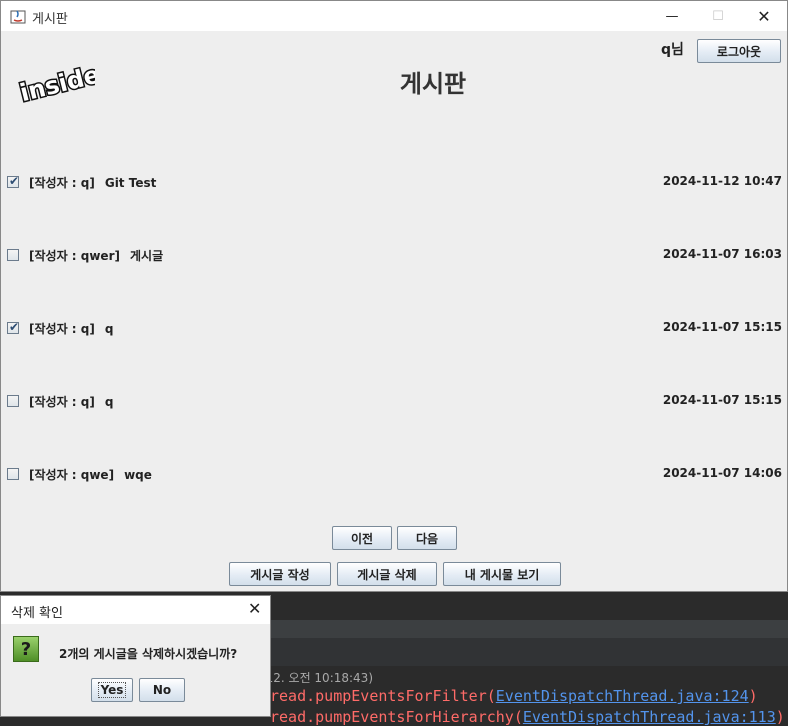  I want to click on yes-button-label: Yes, so click(112, 690).